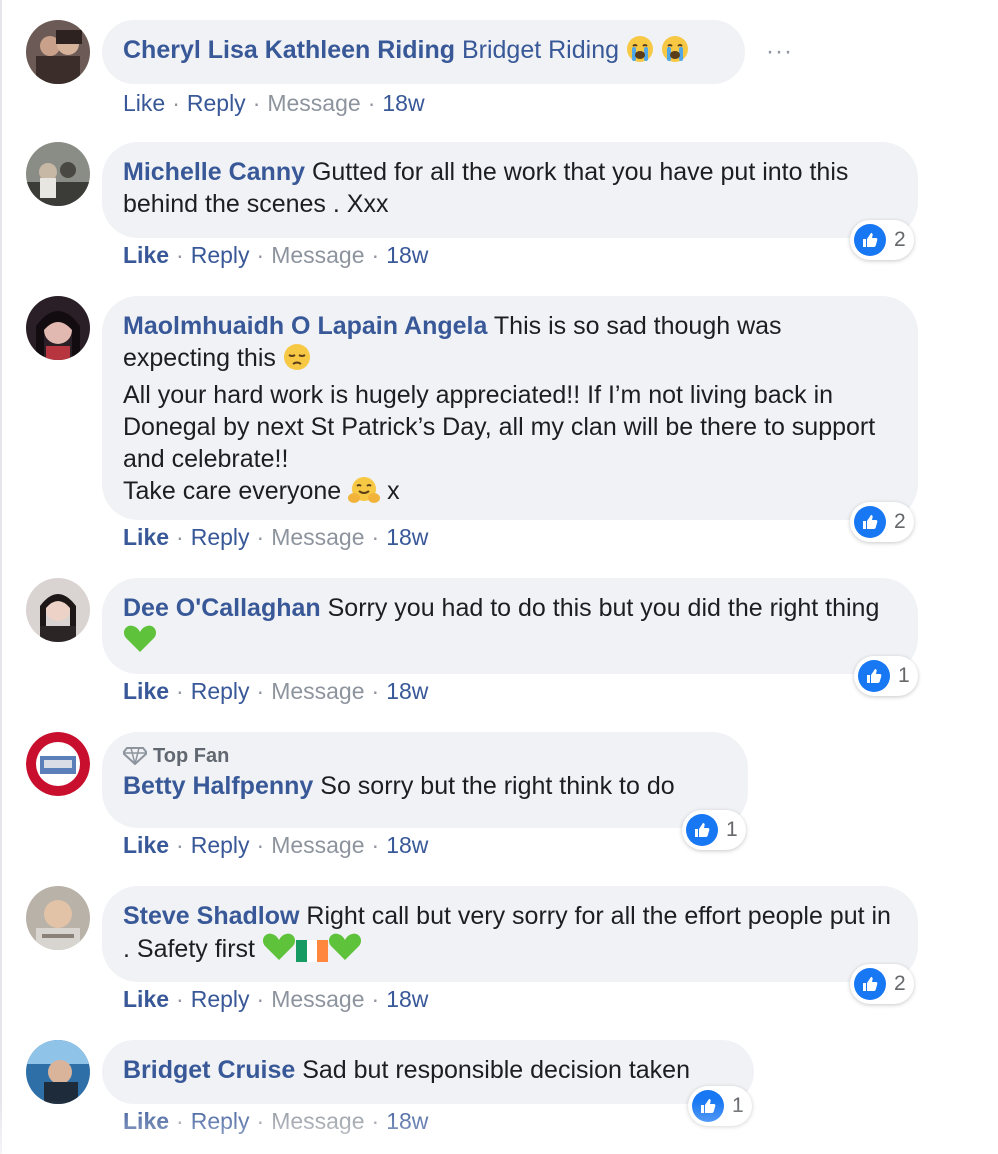 This screenshot has width=998, height=1154. I want to click on comment-author: Maolmhuaidh O Lapain Angela, so click(305, 326).